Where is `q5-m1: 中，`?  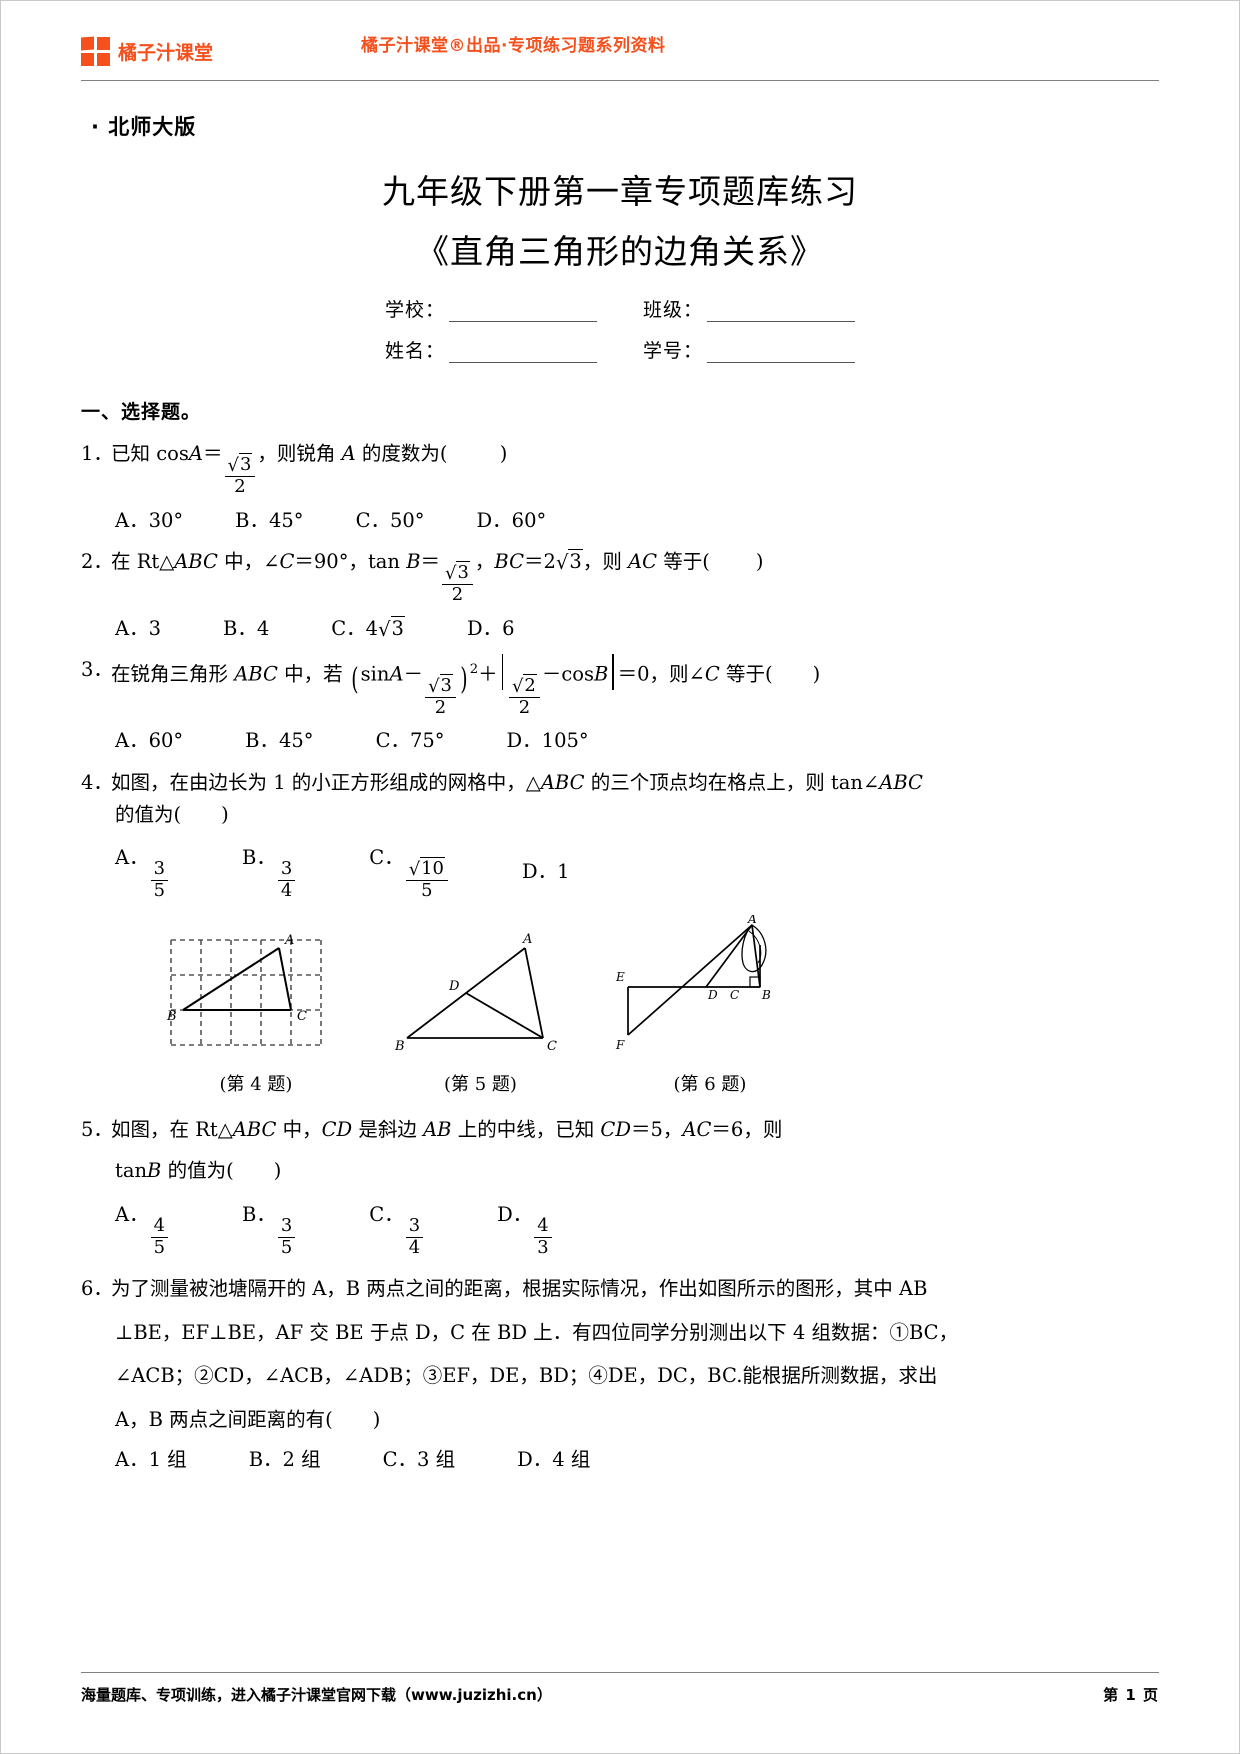 q5-m1: 中， is located at coordinates (299, 1129).